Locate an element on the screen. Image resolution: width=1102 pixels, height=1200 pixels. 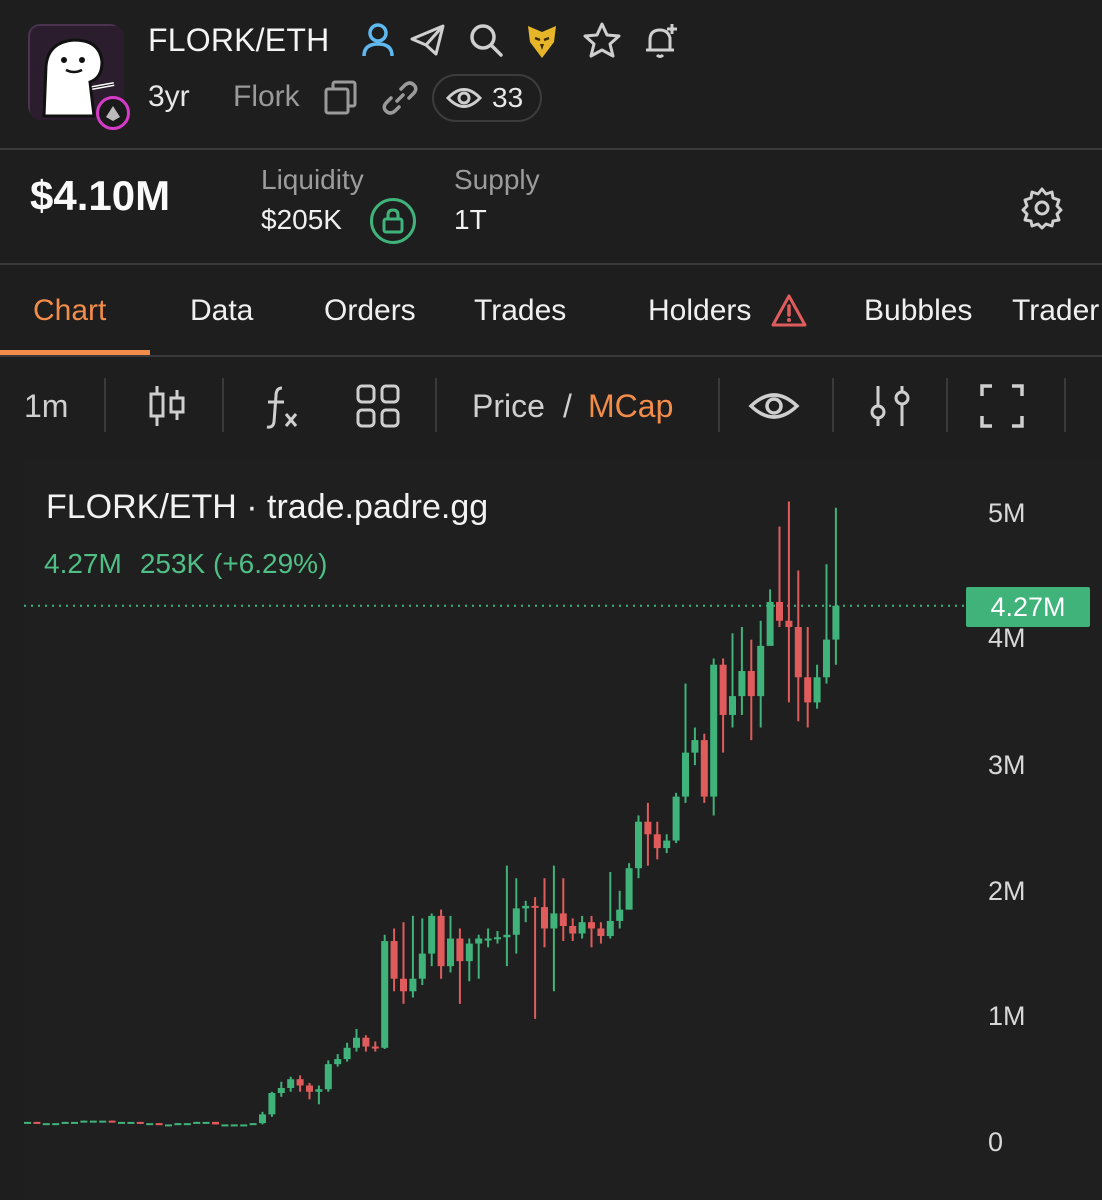
y-tick-label: 3M is located at coordinates (1007, 765).